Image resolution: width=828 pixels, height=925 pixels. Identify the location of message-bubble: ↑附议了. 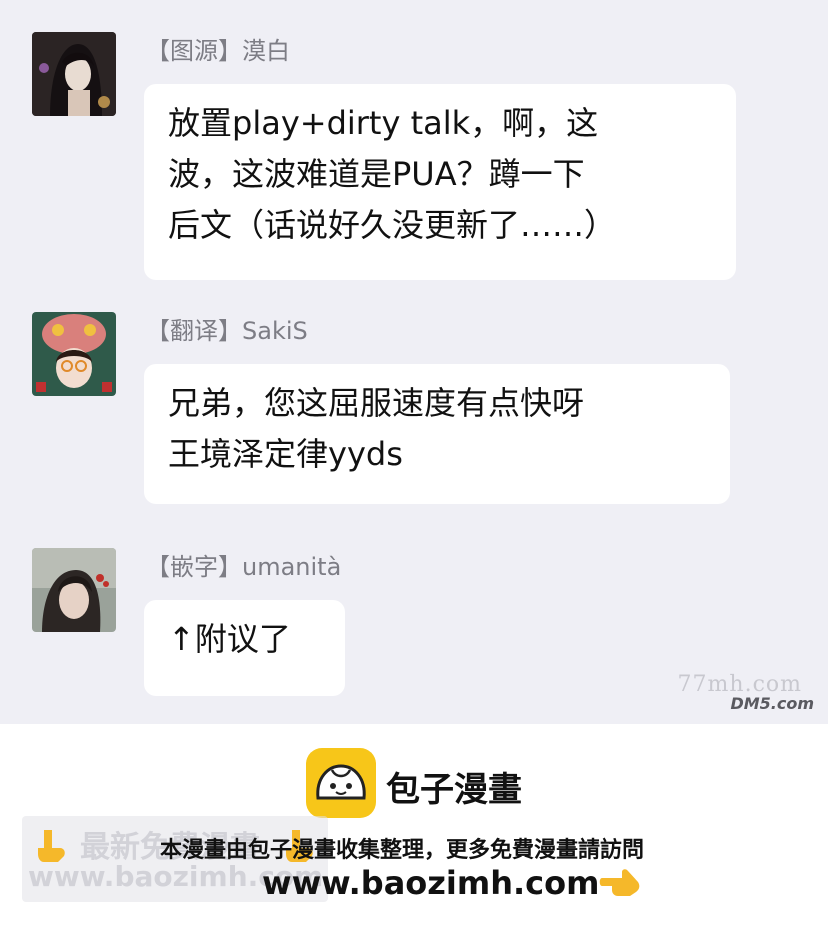
(244, 648).